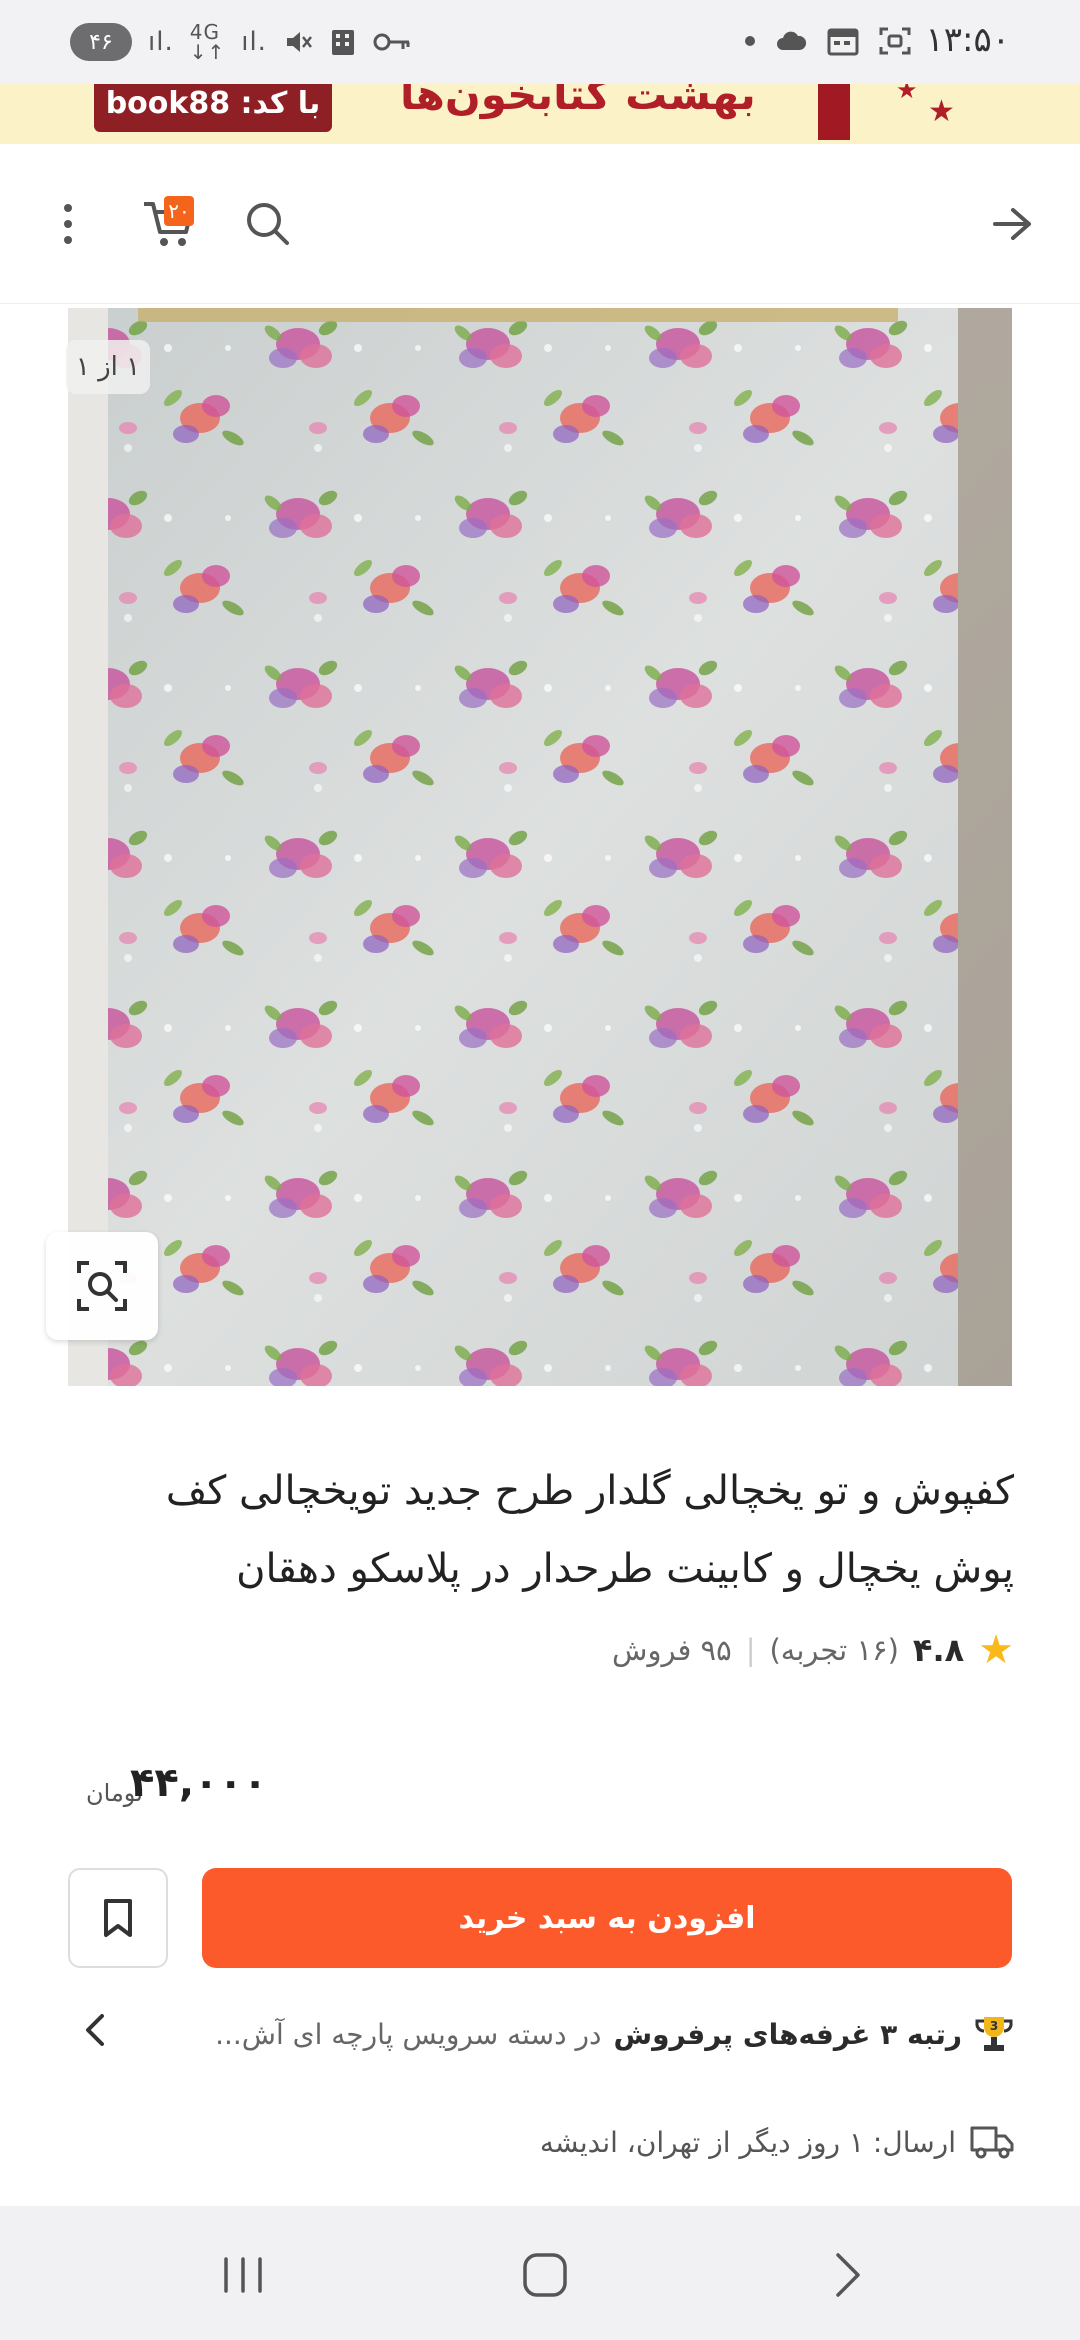 Image resolution: width=1080 pixels, height=2340 pixels. I want to click on more-button, so click(68, 224).